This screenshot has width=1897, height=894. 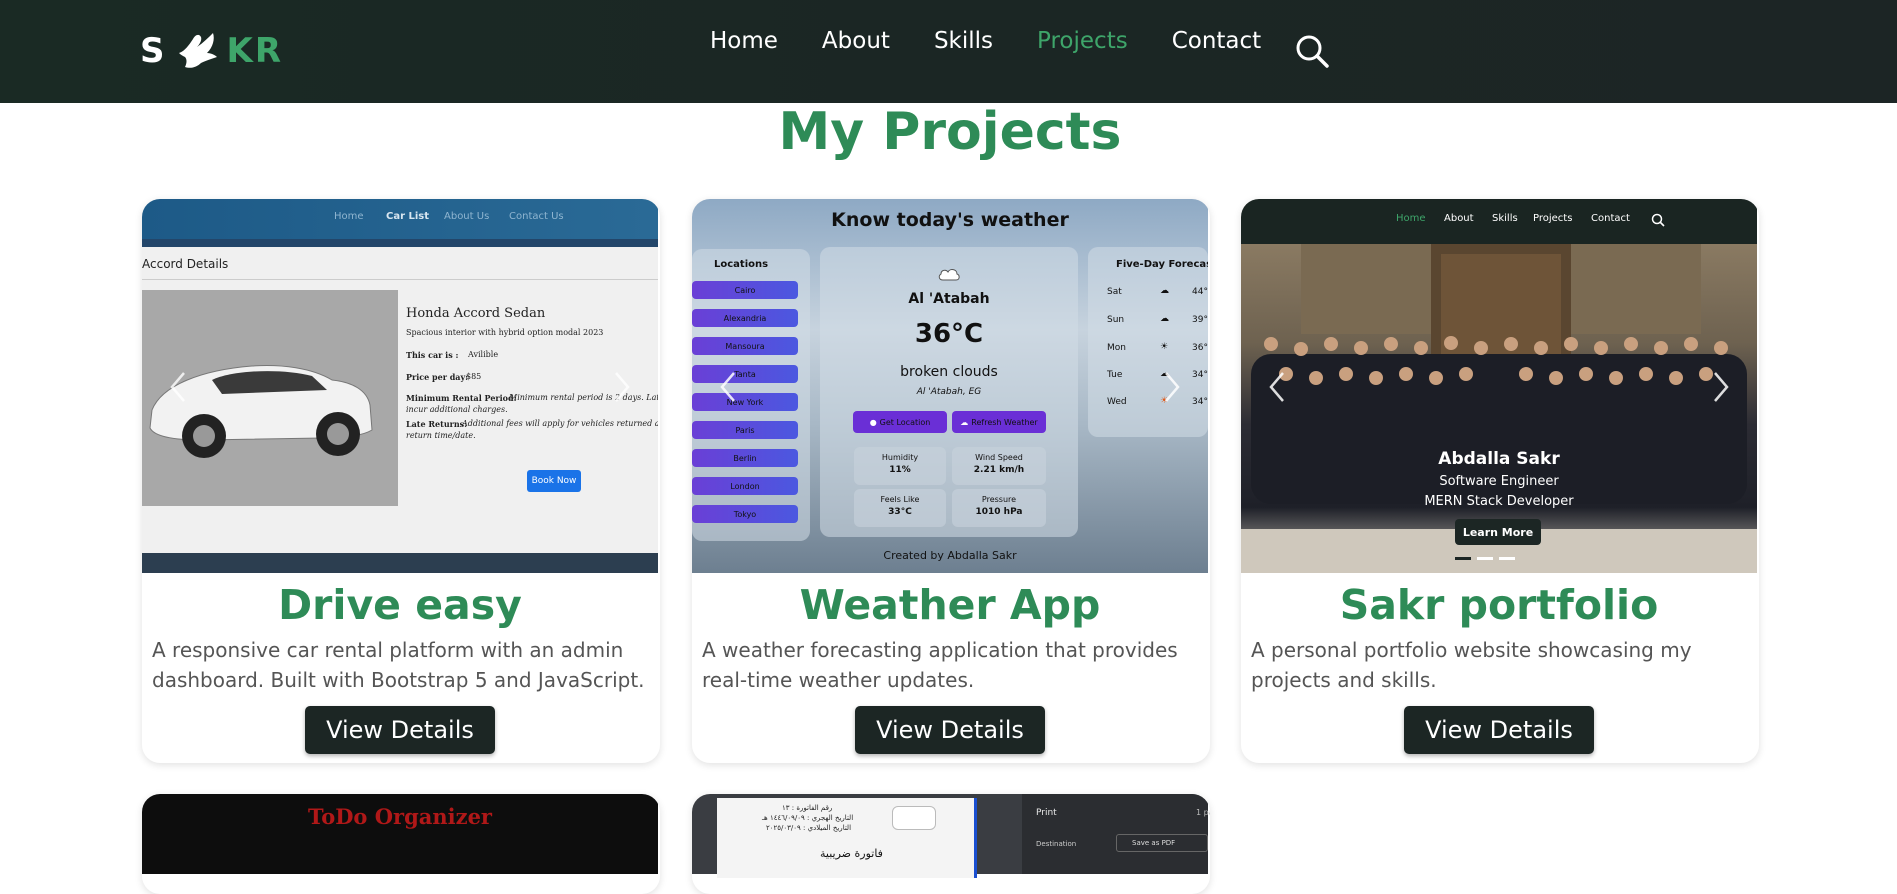 I want to click on location-item: New York, so click(x=745, y=402).